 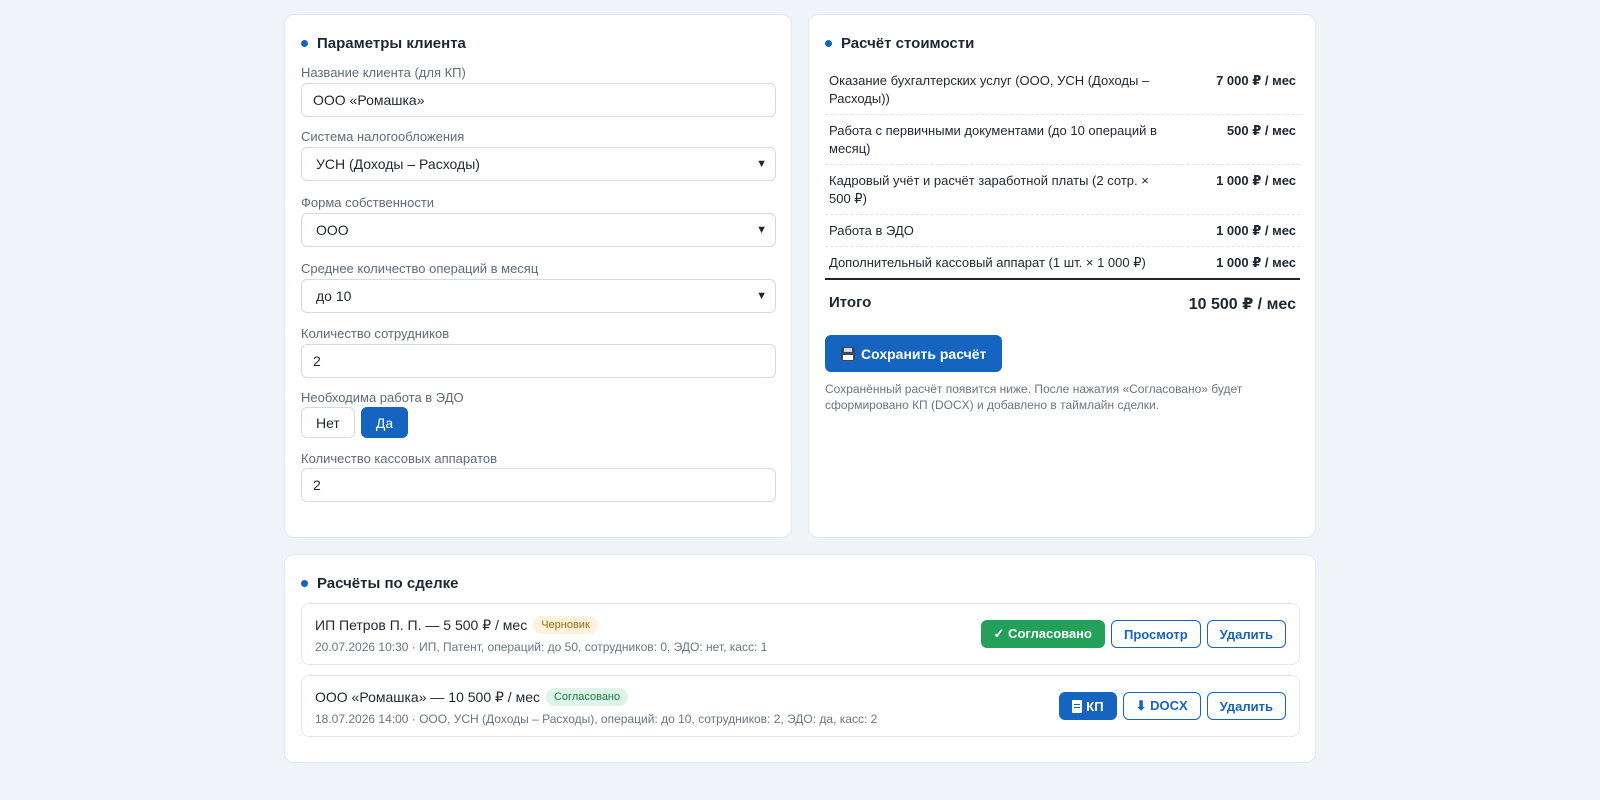 What do you see at coordinates (538, 361) in the screenshot?
I see `employees-input: 2` at bounding box center [538, 361].